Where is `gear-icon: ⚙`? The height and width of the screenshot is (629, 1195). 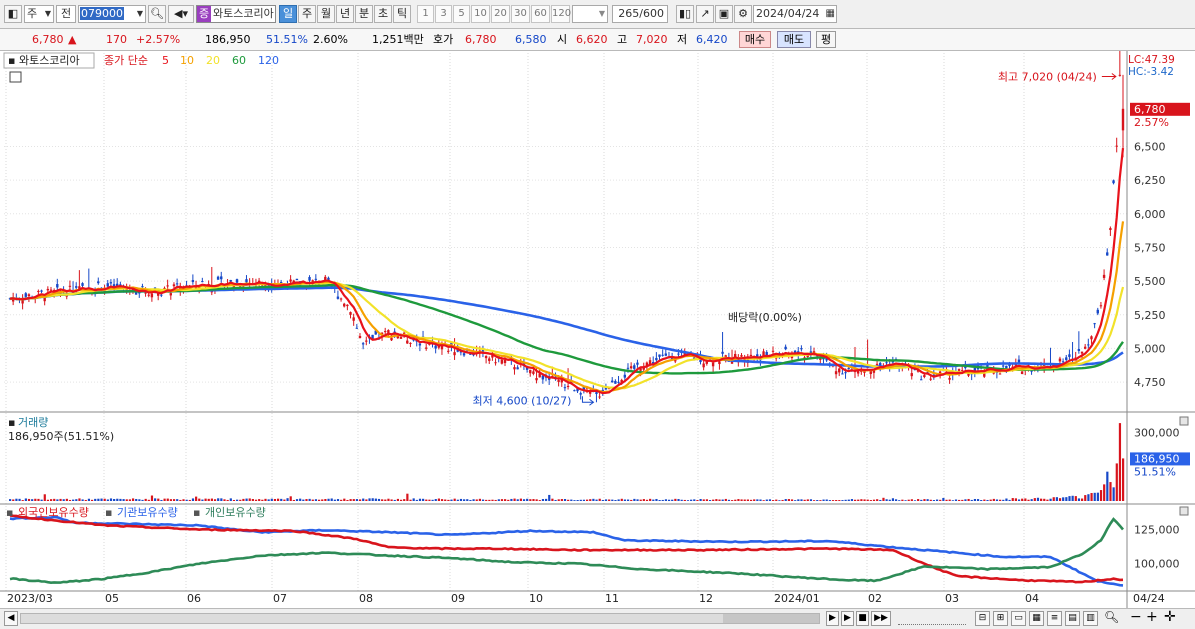
gear-icon: ⚙ is located at coordinates (743, 14).